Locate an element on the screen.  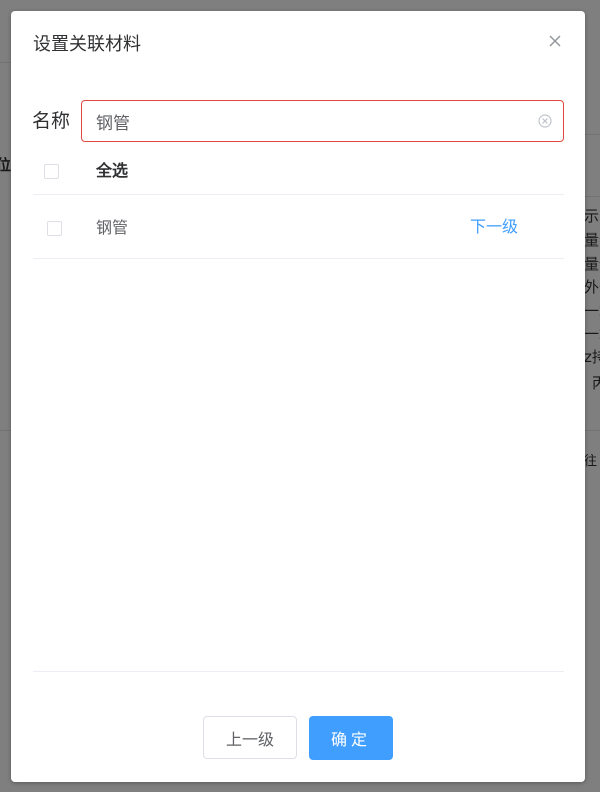
circle-close-icon is located at coordinates (545, 121).